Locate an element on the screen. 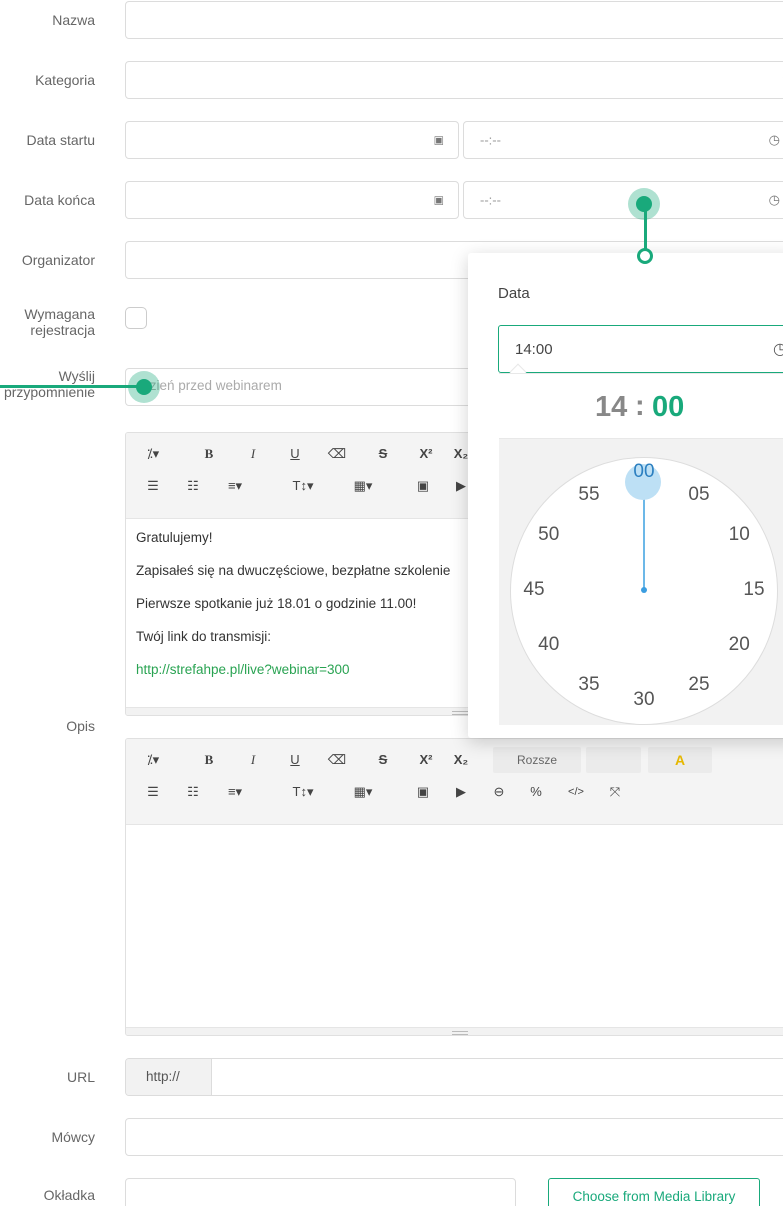 This screenshot has height=1206, width=783. clock-minute-55: 55 is located at coordinates (589, 495).